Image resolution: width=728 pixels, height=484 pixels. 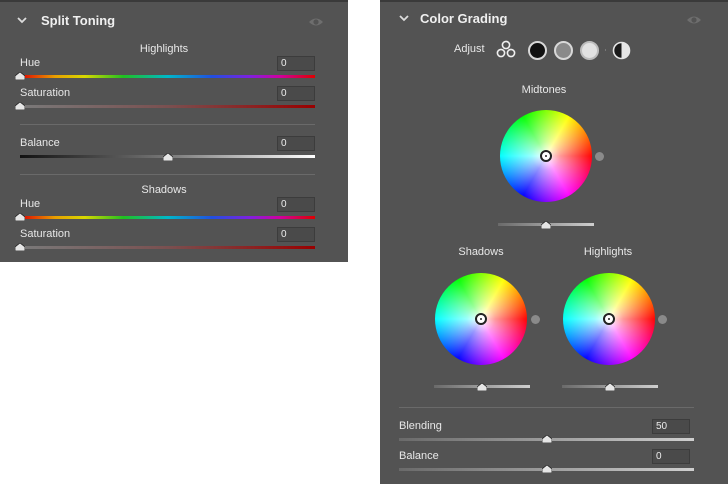 What do you see at coordinates (544, 90) in the screenshot?
I see `midtones-label: Midtones` at bounding box center [544, 90].